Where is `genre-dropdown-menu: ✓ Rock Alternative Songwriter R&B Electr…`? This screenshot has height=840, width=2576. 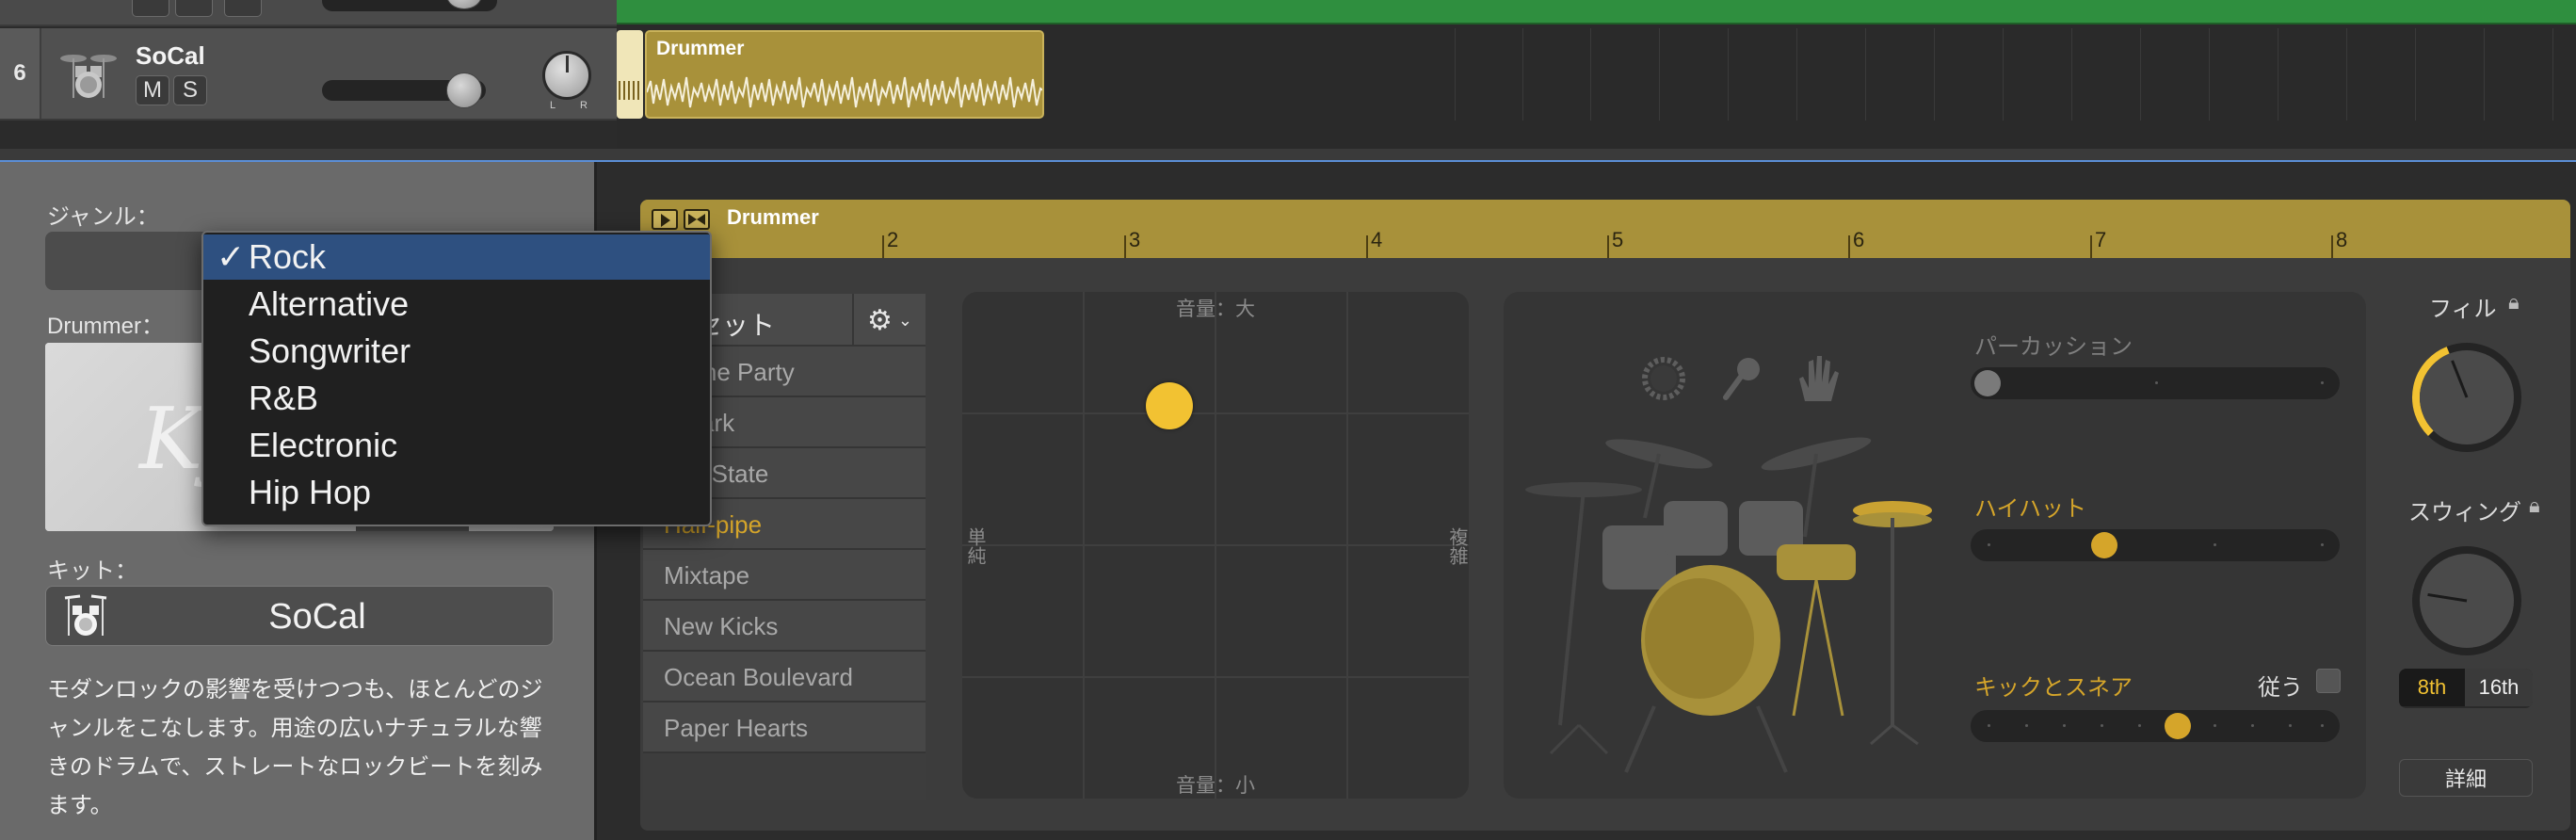 genre-dropdown-menu: ✓ Rock Alternative Songwriter R&B Electr… is located at coordinates (456, 378).